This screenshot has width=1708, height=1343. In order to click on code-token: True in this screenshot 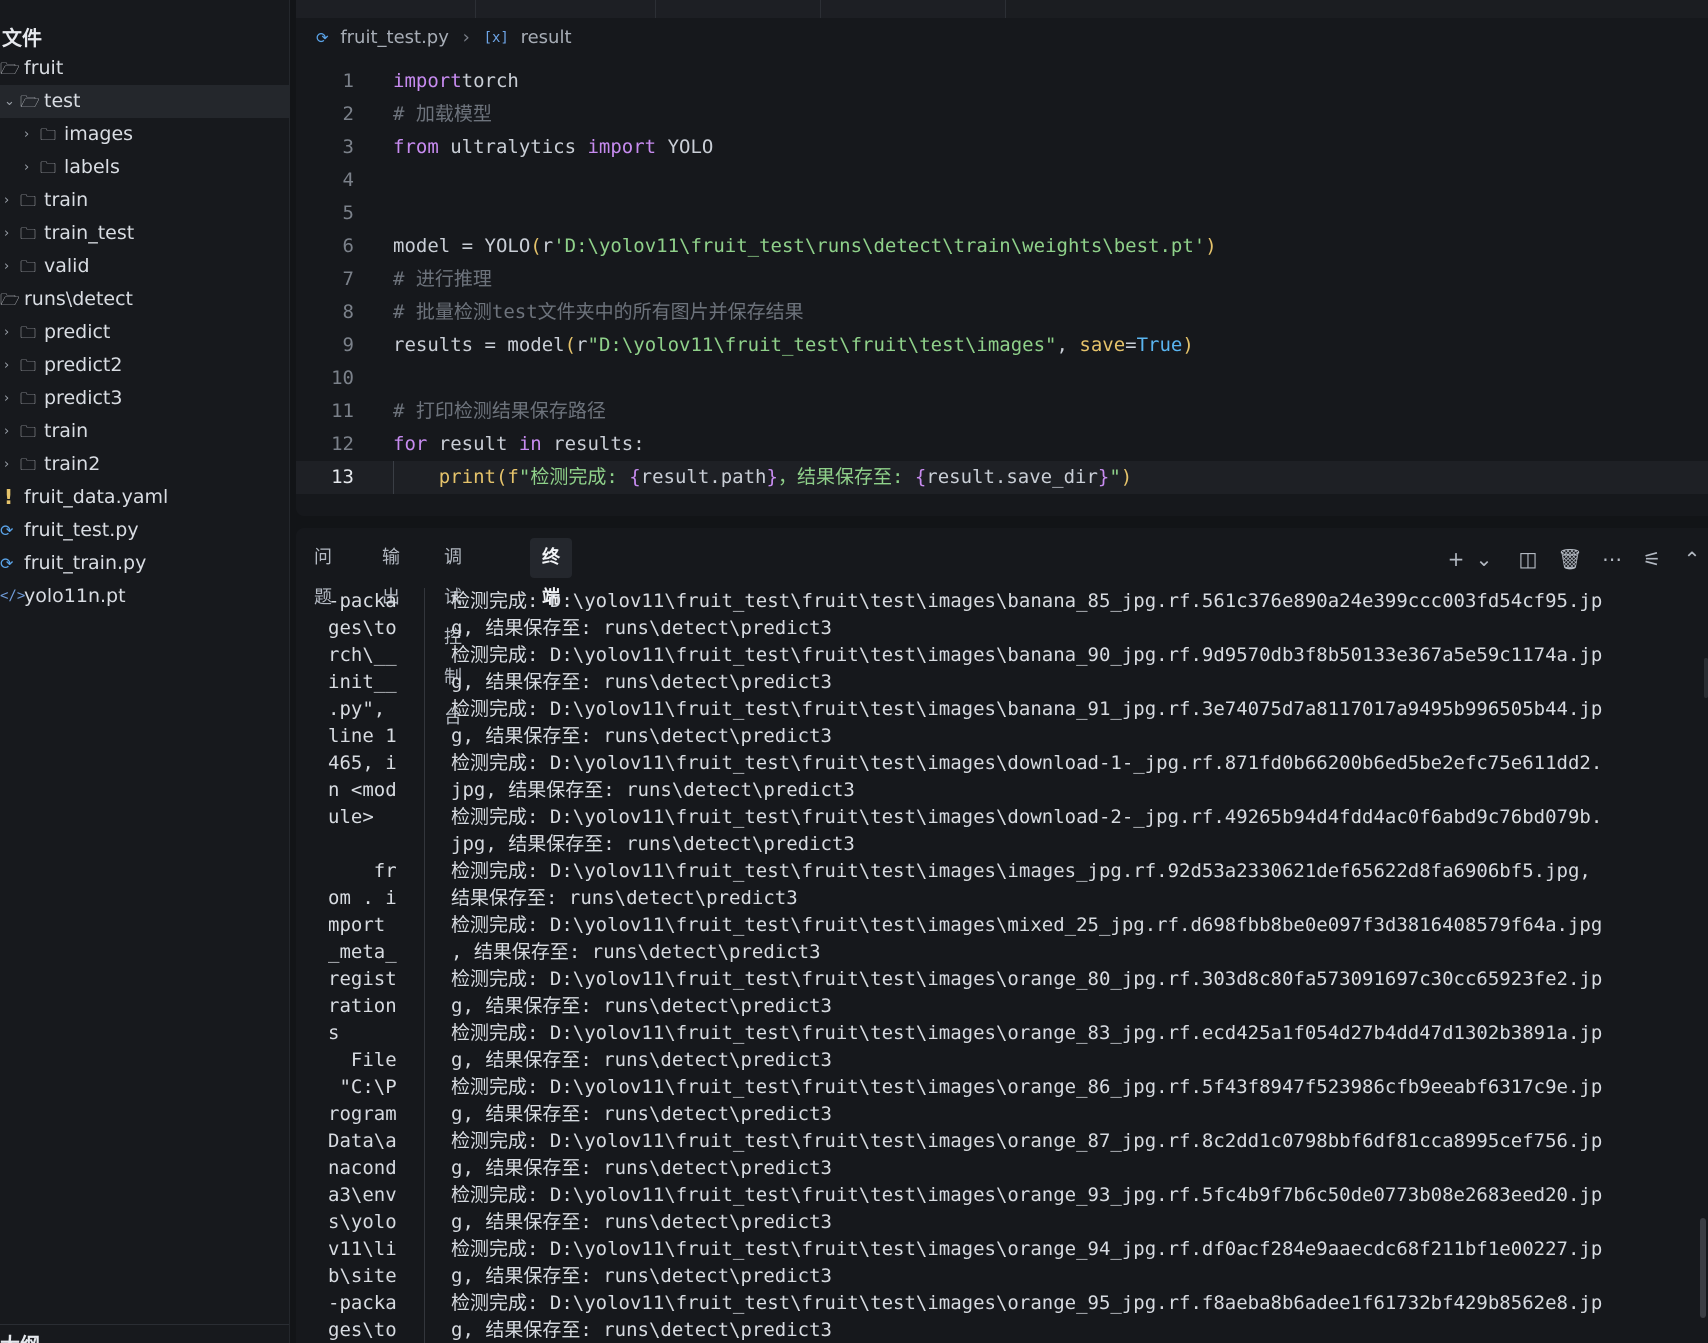, I will do `click(1159, 345)`.